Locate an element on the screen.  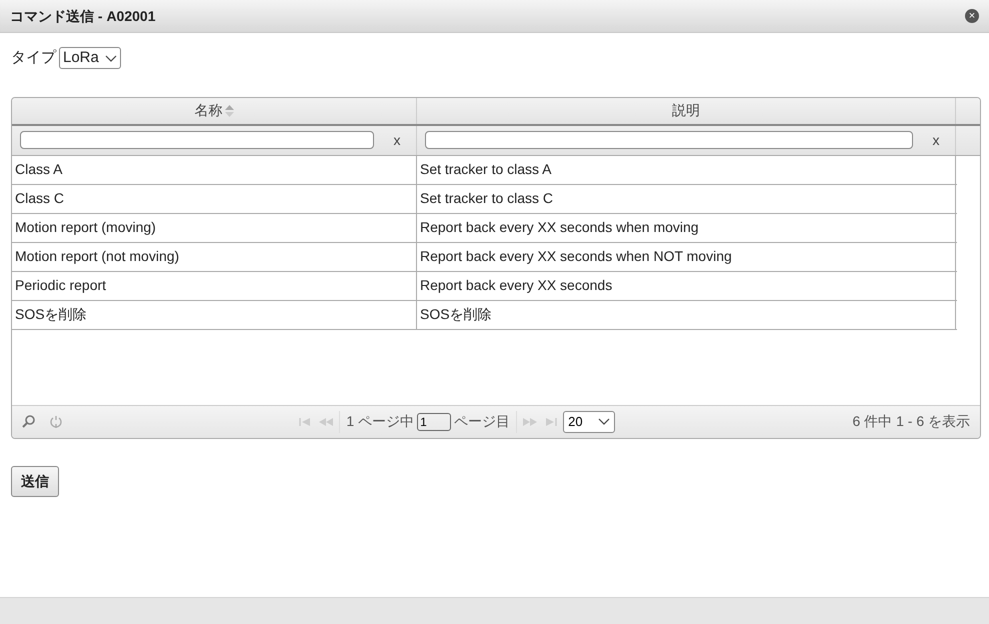
type-label: タイプ is located at coordinates (33, 58).